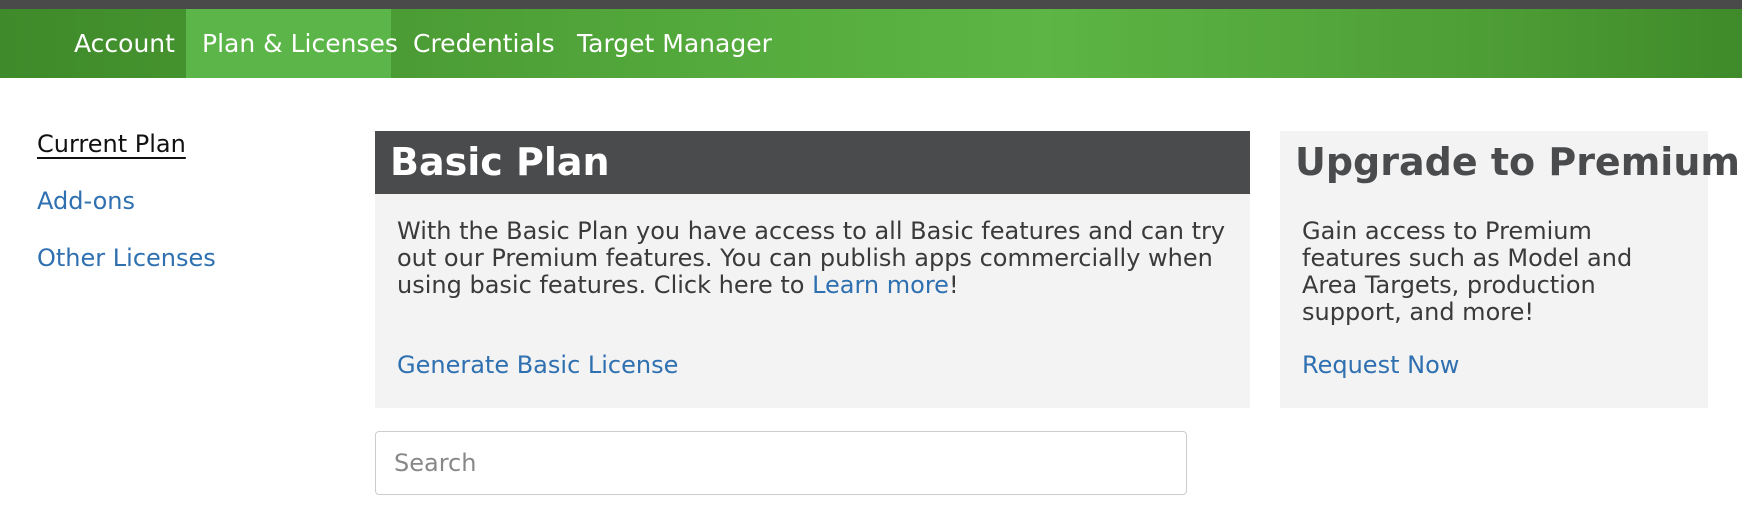 The width and height of the screenshot is (1742, 521). Describe the element at coordinates (953, 285) in the screenshot. I see `basic-plan-description-end: !` at that location.